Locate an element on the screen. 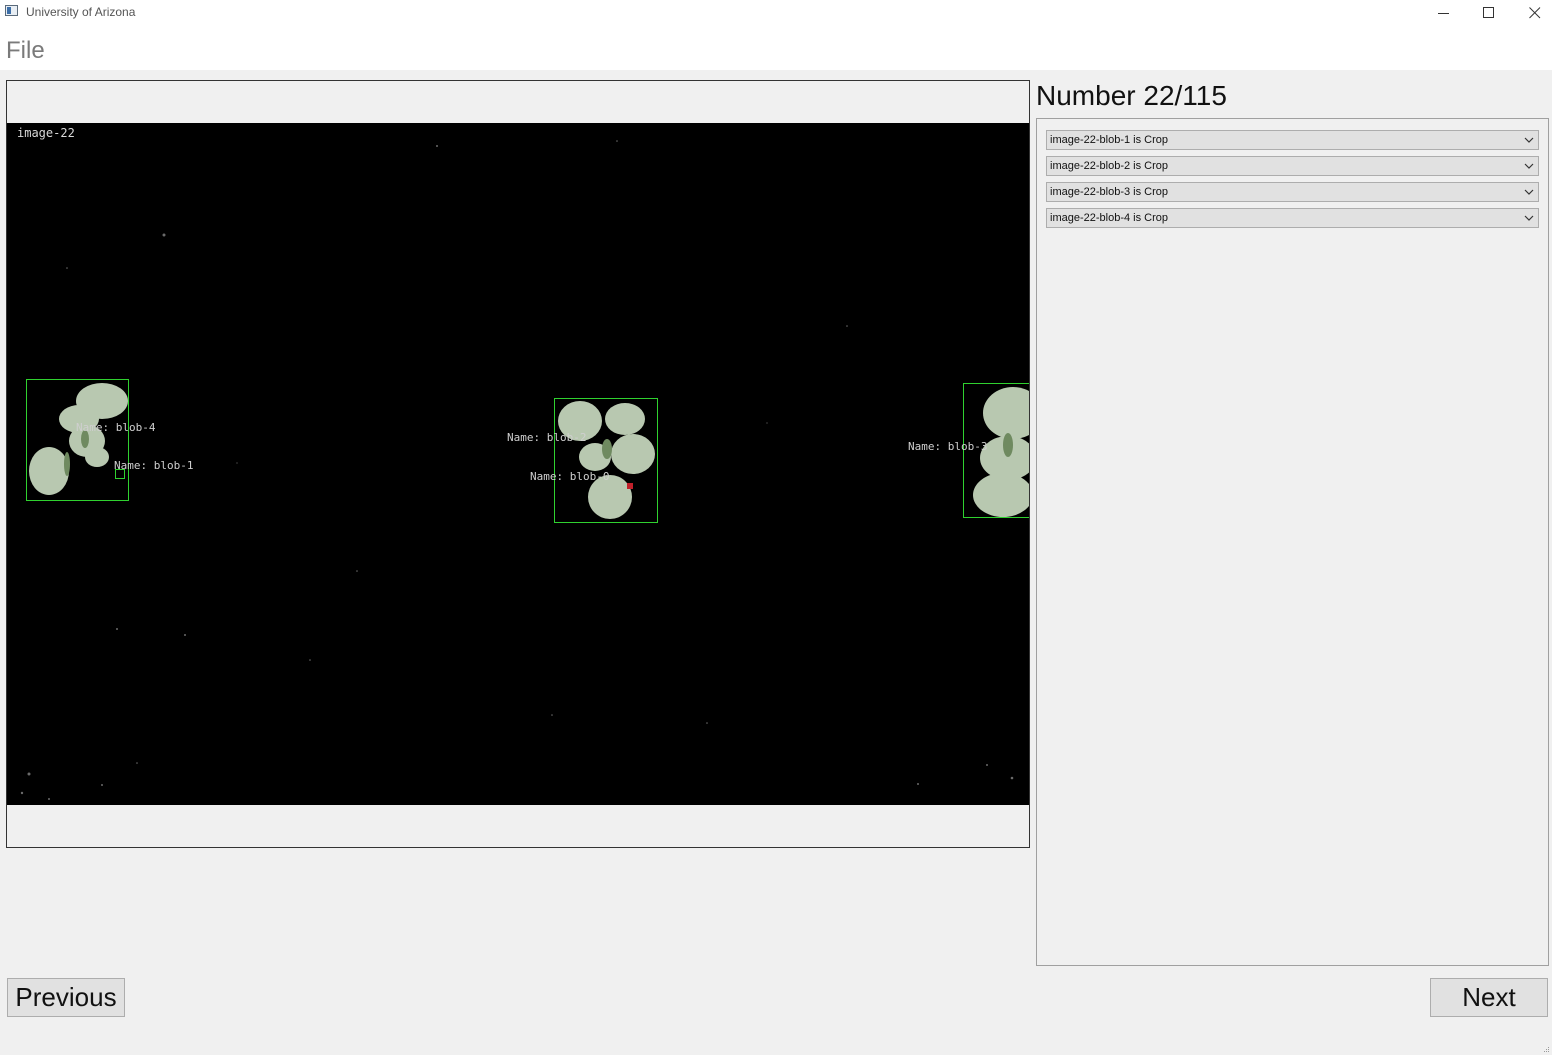 Image resolution: width=1552 pixels, height=1055 pixels. maximize-icon is located at coordinates (1488, 12).